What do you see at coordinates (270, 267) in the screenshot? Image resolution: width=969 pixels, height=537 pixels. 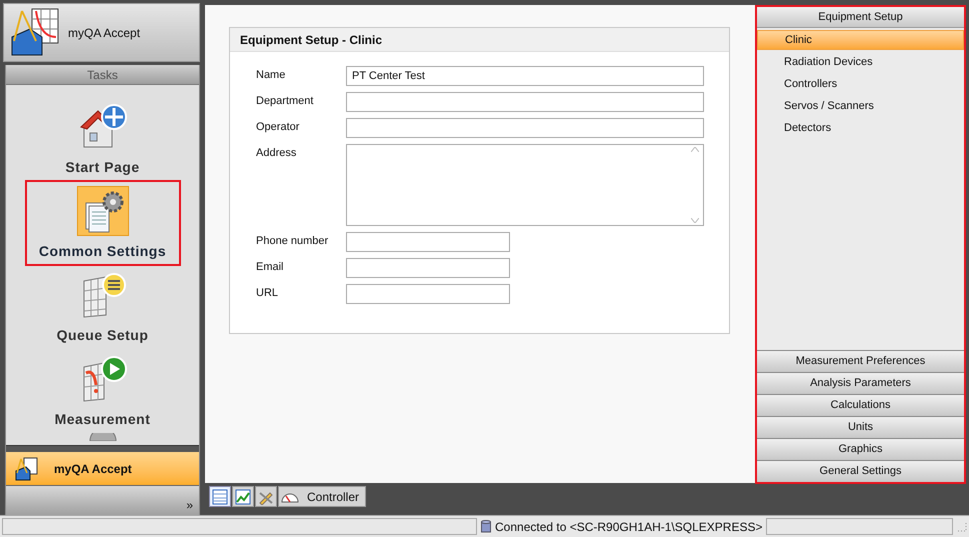 I see `field-label: Email` at bounding box center [270, 267].